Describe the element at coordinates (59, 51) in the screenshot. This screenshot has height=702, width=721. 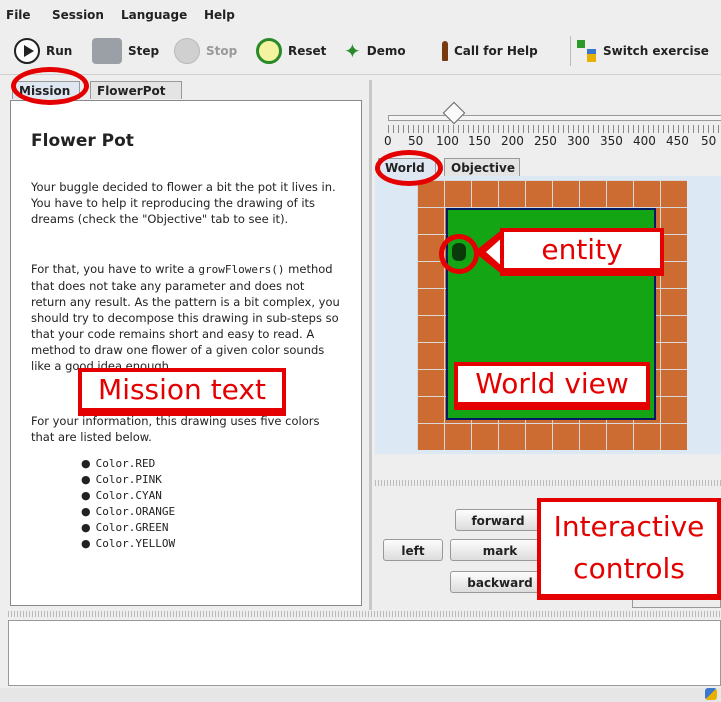
I see `run-label: Run` at that location.